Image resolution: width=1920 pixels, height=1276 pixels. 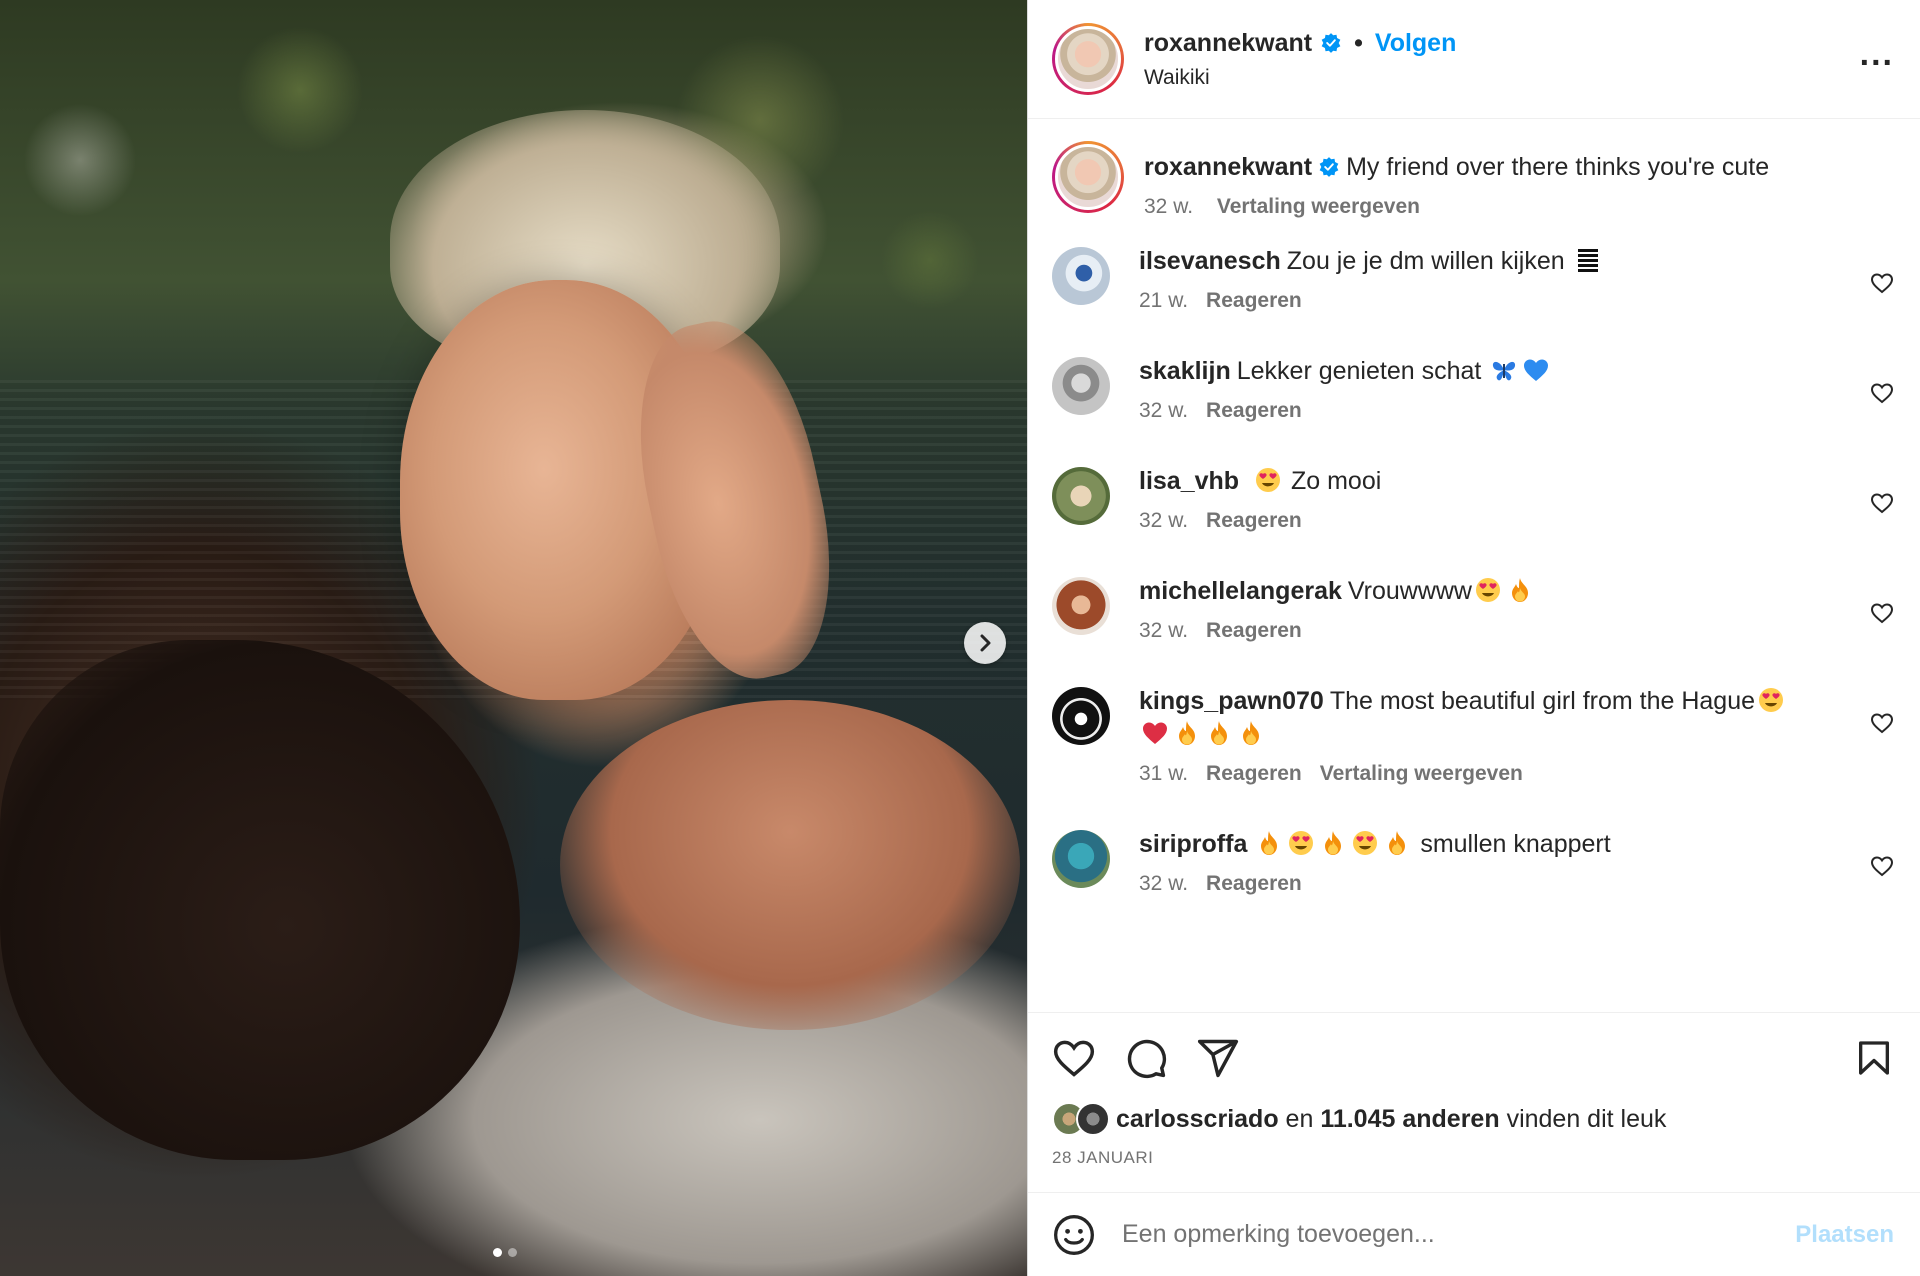 I want to click on post-location: Waikiki, so click(x=1300, y=78).